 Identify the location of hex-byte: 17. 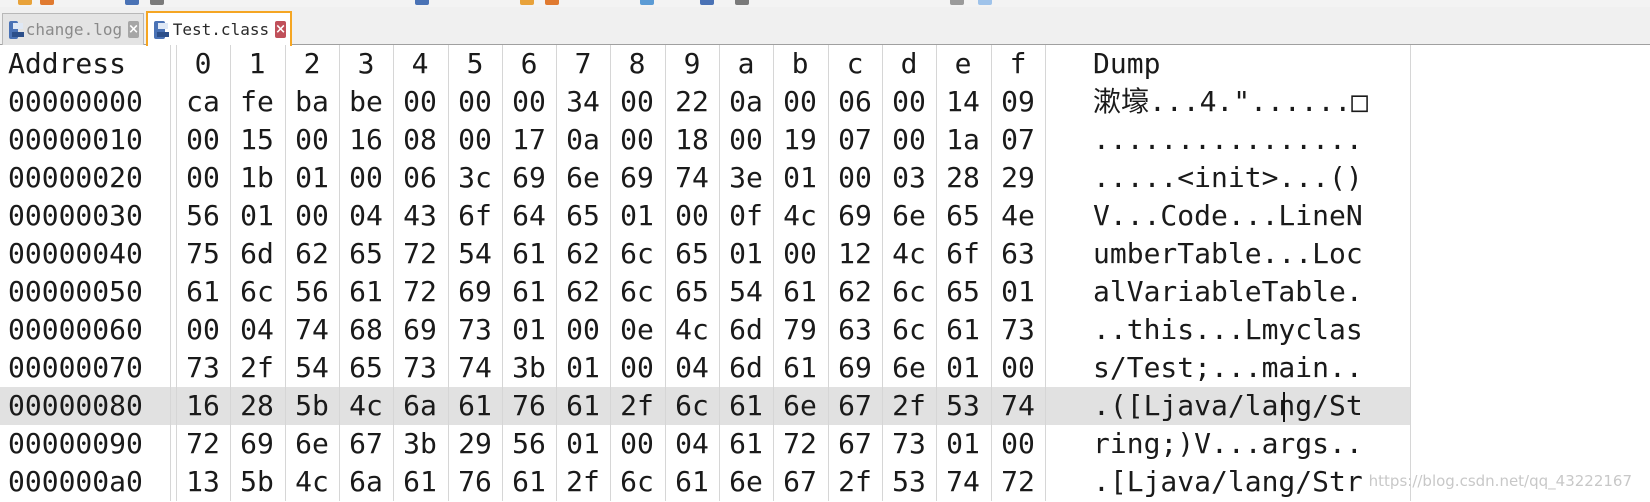
(529, 140).